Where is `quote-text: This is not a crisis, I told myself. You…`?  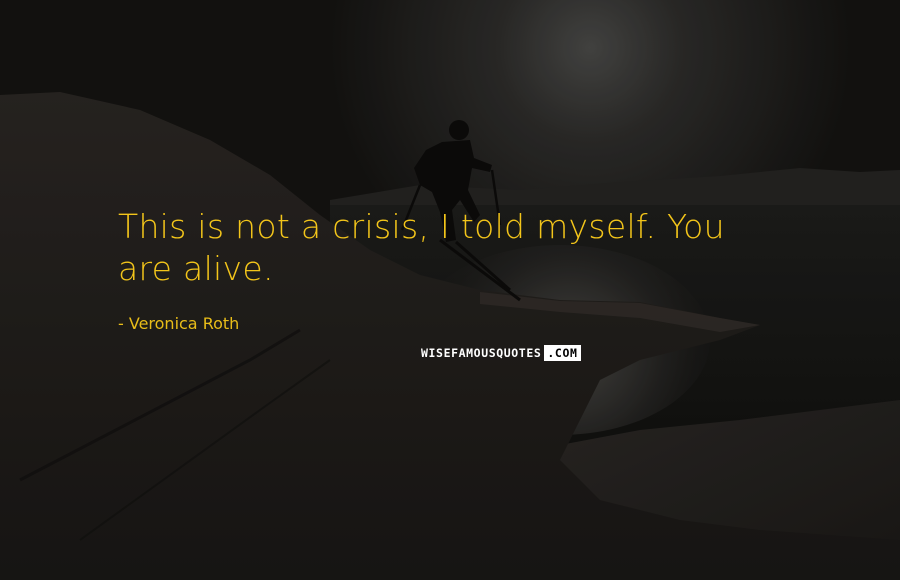 quote-text: This is not a crisis, I told myself. You… is located at coordinates (421, 247).